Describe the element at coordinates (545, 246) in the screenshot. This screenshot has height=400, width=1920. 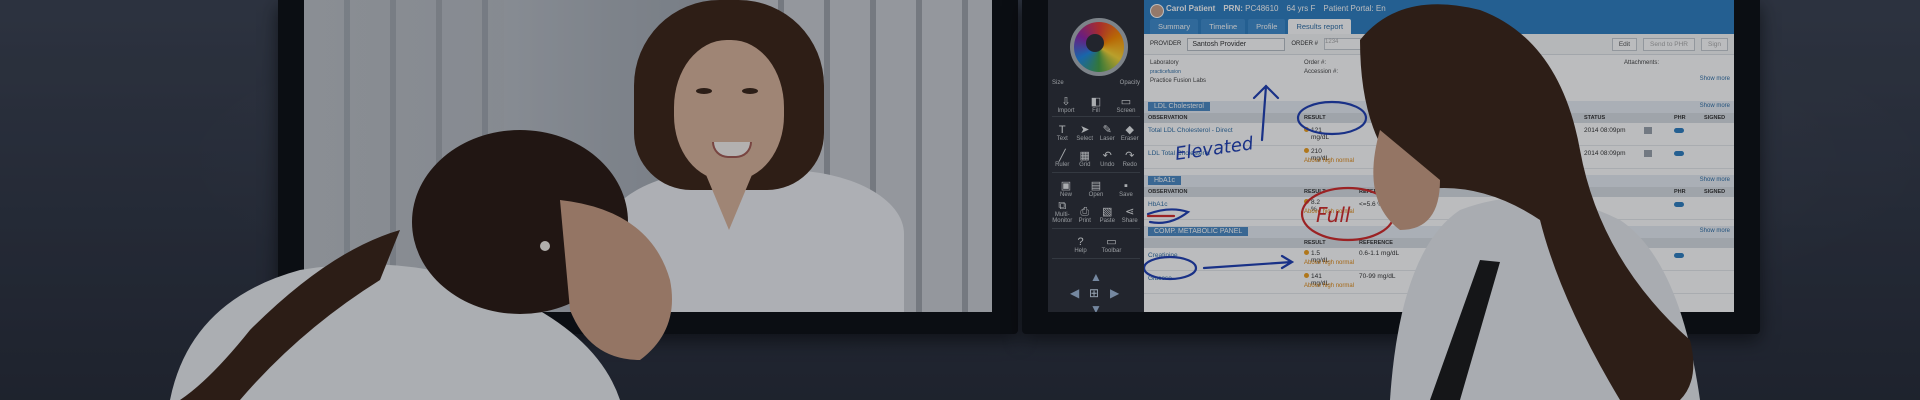
I see `left-clinician-earring` at that location.